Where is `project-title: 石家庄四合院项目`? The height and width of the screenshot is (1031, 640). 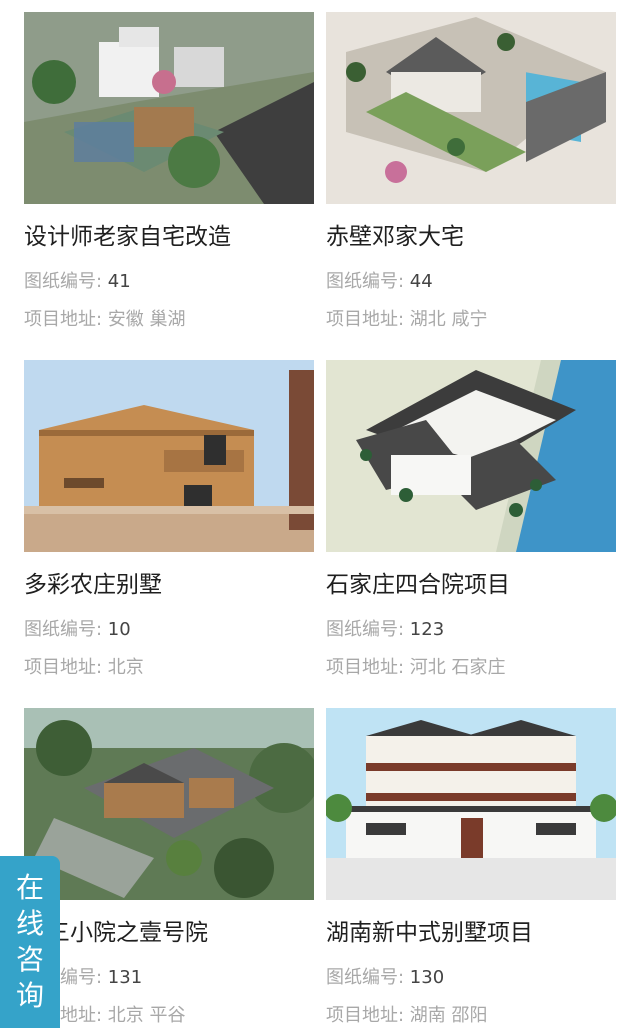
project-title: 石家庄四合院项目 is located at coordinates (418, 585).